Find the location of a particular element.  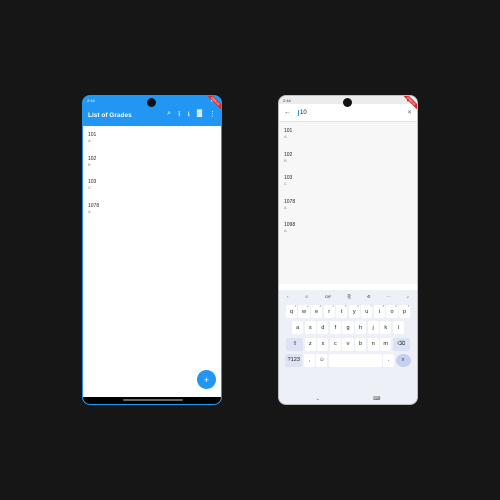

key-label: q is located at coordinates (291, 311).